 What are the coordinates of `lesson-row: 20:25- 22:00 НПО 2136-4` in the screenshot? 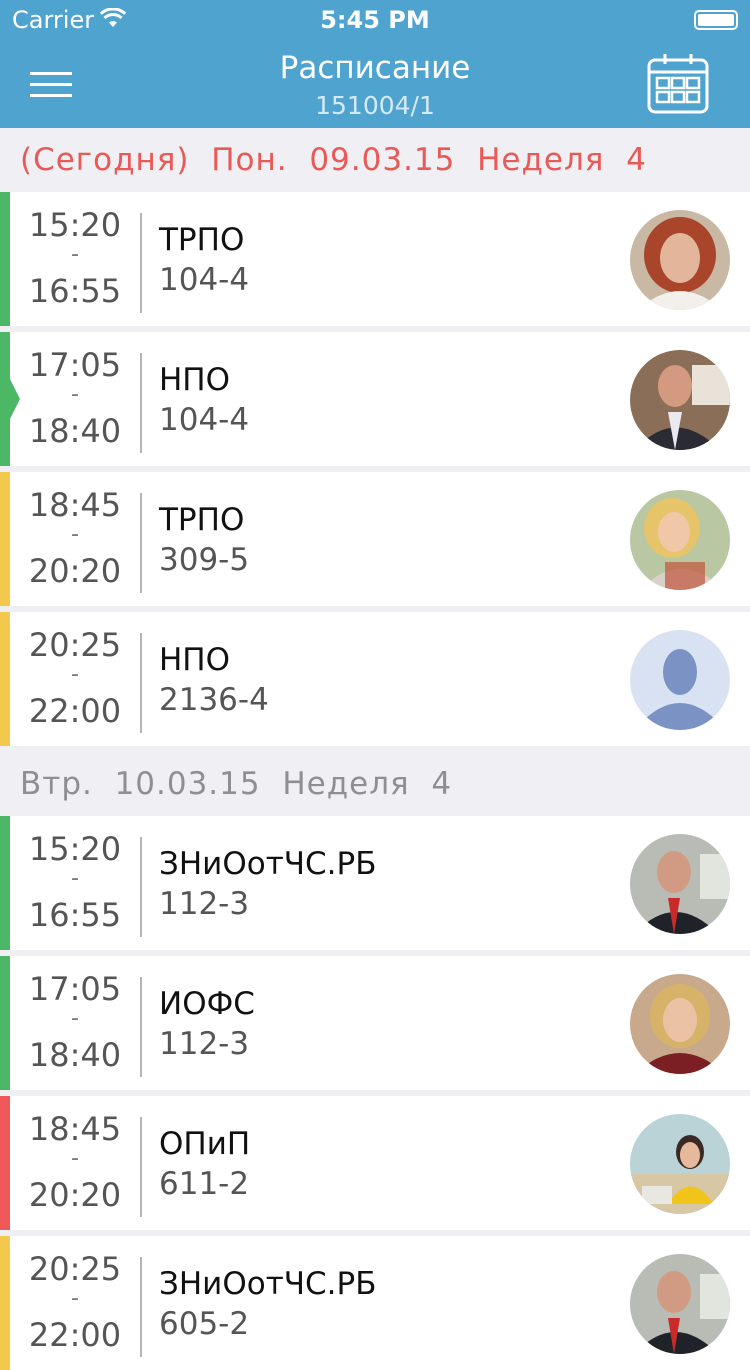 It's located at (375, 679).